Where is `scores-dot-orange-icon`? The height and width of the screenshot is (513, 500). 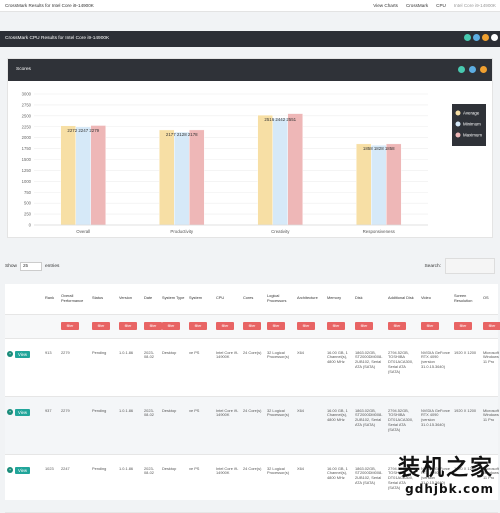 scores-dot-orange-icon is located at coordinates (483, 69).